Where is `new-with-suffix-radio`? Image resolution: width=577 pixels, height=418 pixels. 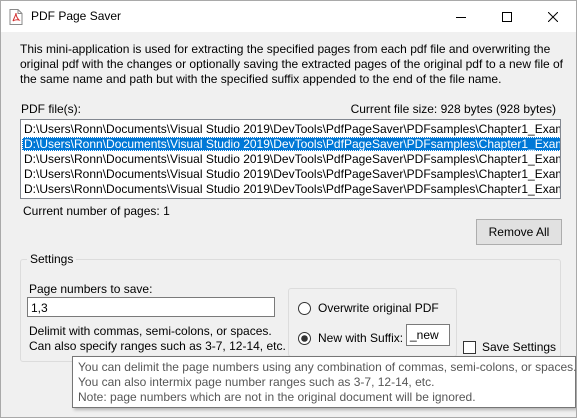
new-with-suffix-radio is located at coordinates (304, 338).